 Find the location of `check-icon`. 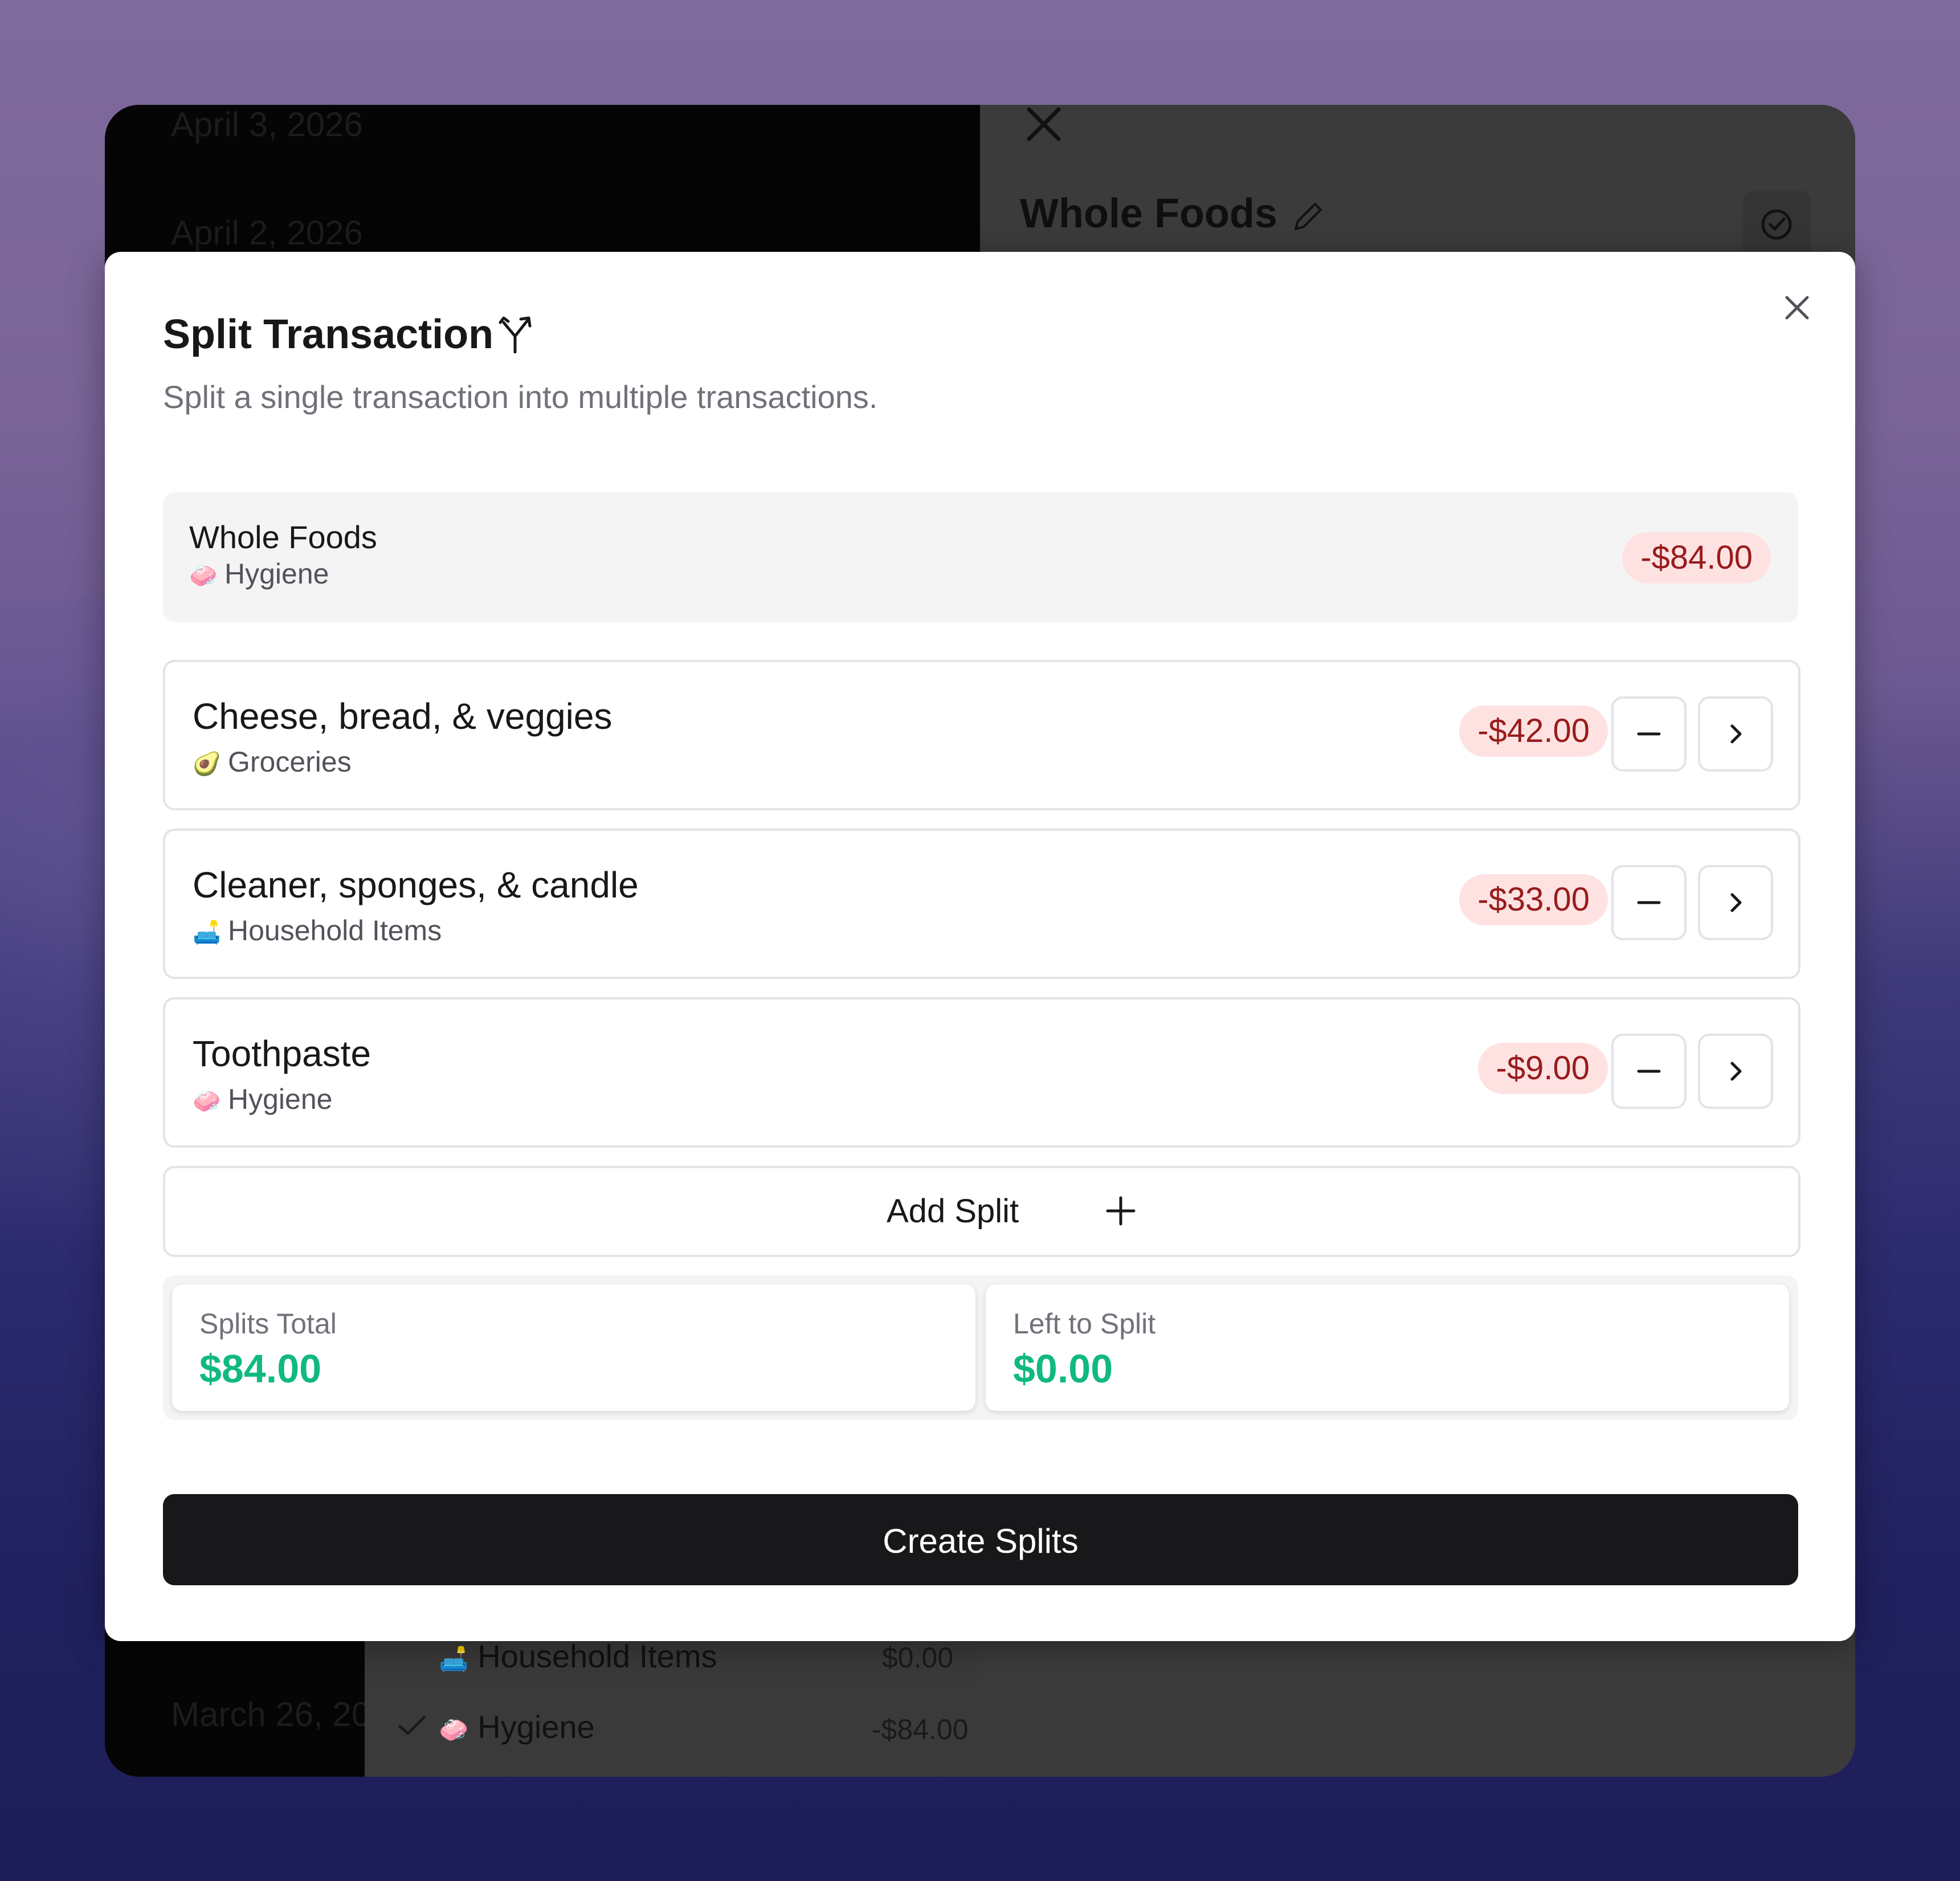

check-icon is located at coordinates (412, 1725).